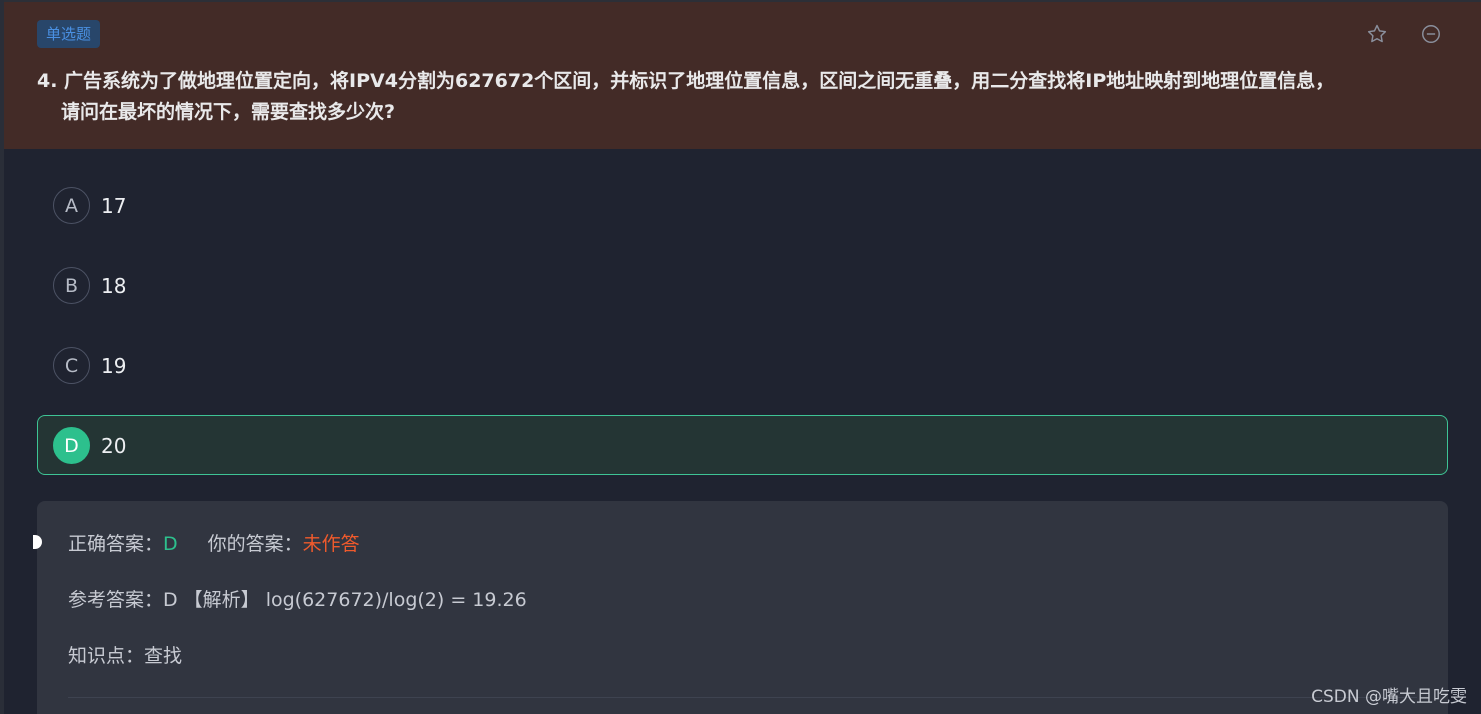 Image resolution: width=1481 pixels, height=714 pixels. I want to click on option-letter: D, so click(71, 445).